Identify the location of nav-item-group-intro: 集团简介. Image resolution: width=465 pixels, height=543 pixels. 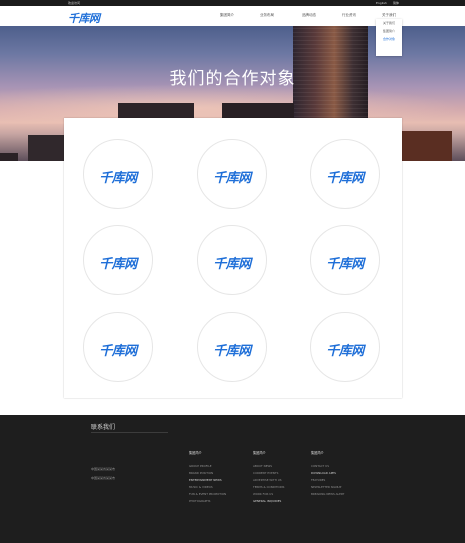
(227, 15).